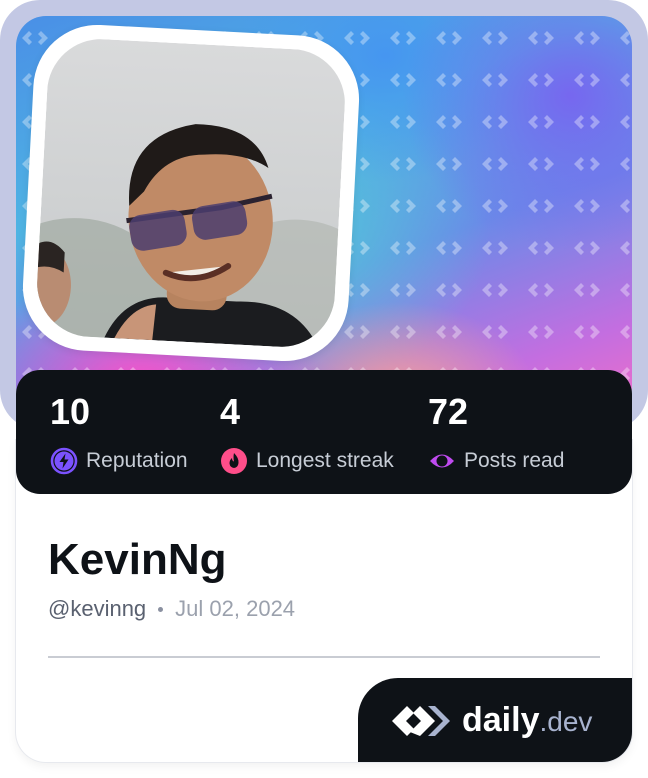 The image size is (648, 778). Describe the element at coordinates (137, 460) in the screenshot. I see `stat-label: Reputation` at that location.